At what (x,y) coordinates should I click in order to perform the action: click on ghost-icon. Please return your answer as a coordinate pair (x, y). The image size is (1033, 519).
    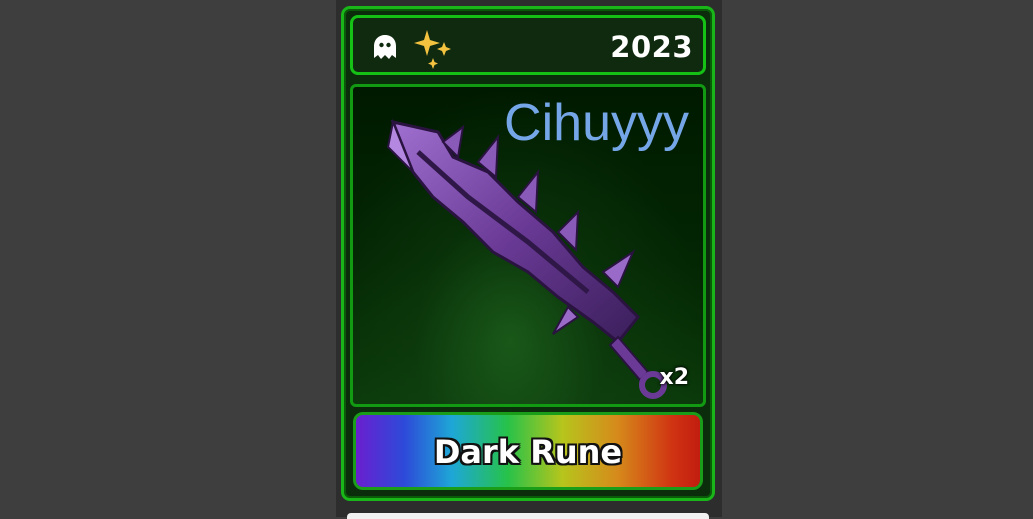
    Looking at the image, I should click on (385, 47).